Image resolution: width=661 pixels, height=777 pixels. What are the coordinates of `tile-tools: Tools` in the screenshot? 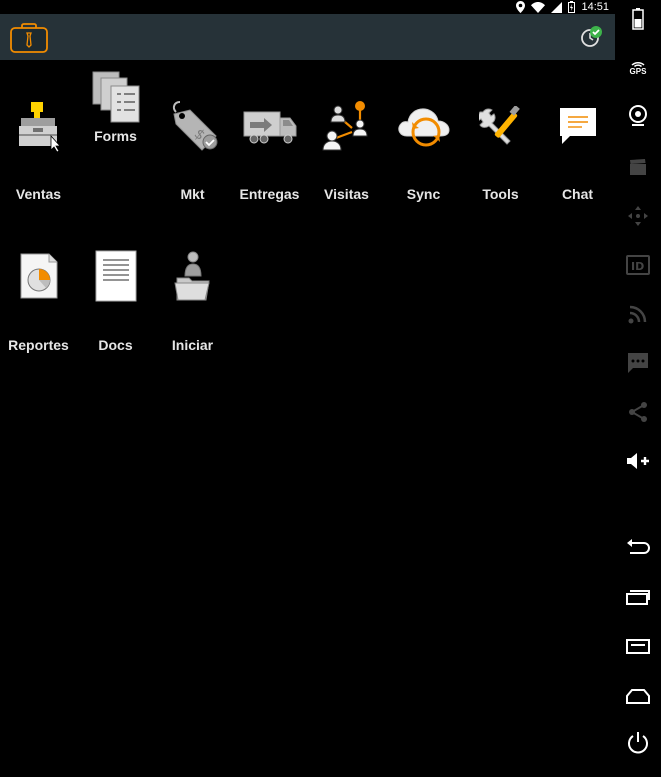 It's located at (500, 135).